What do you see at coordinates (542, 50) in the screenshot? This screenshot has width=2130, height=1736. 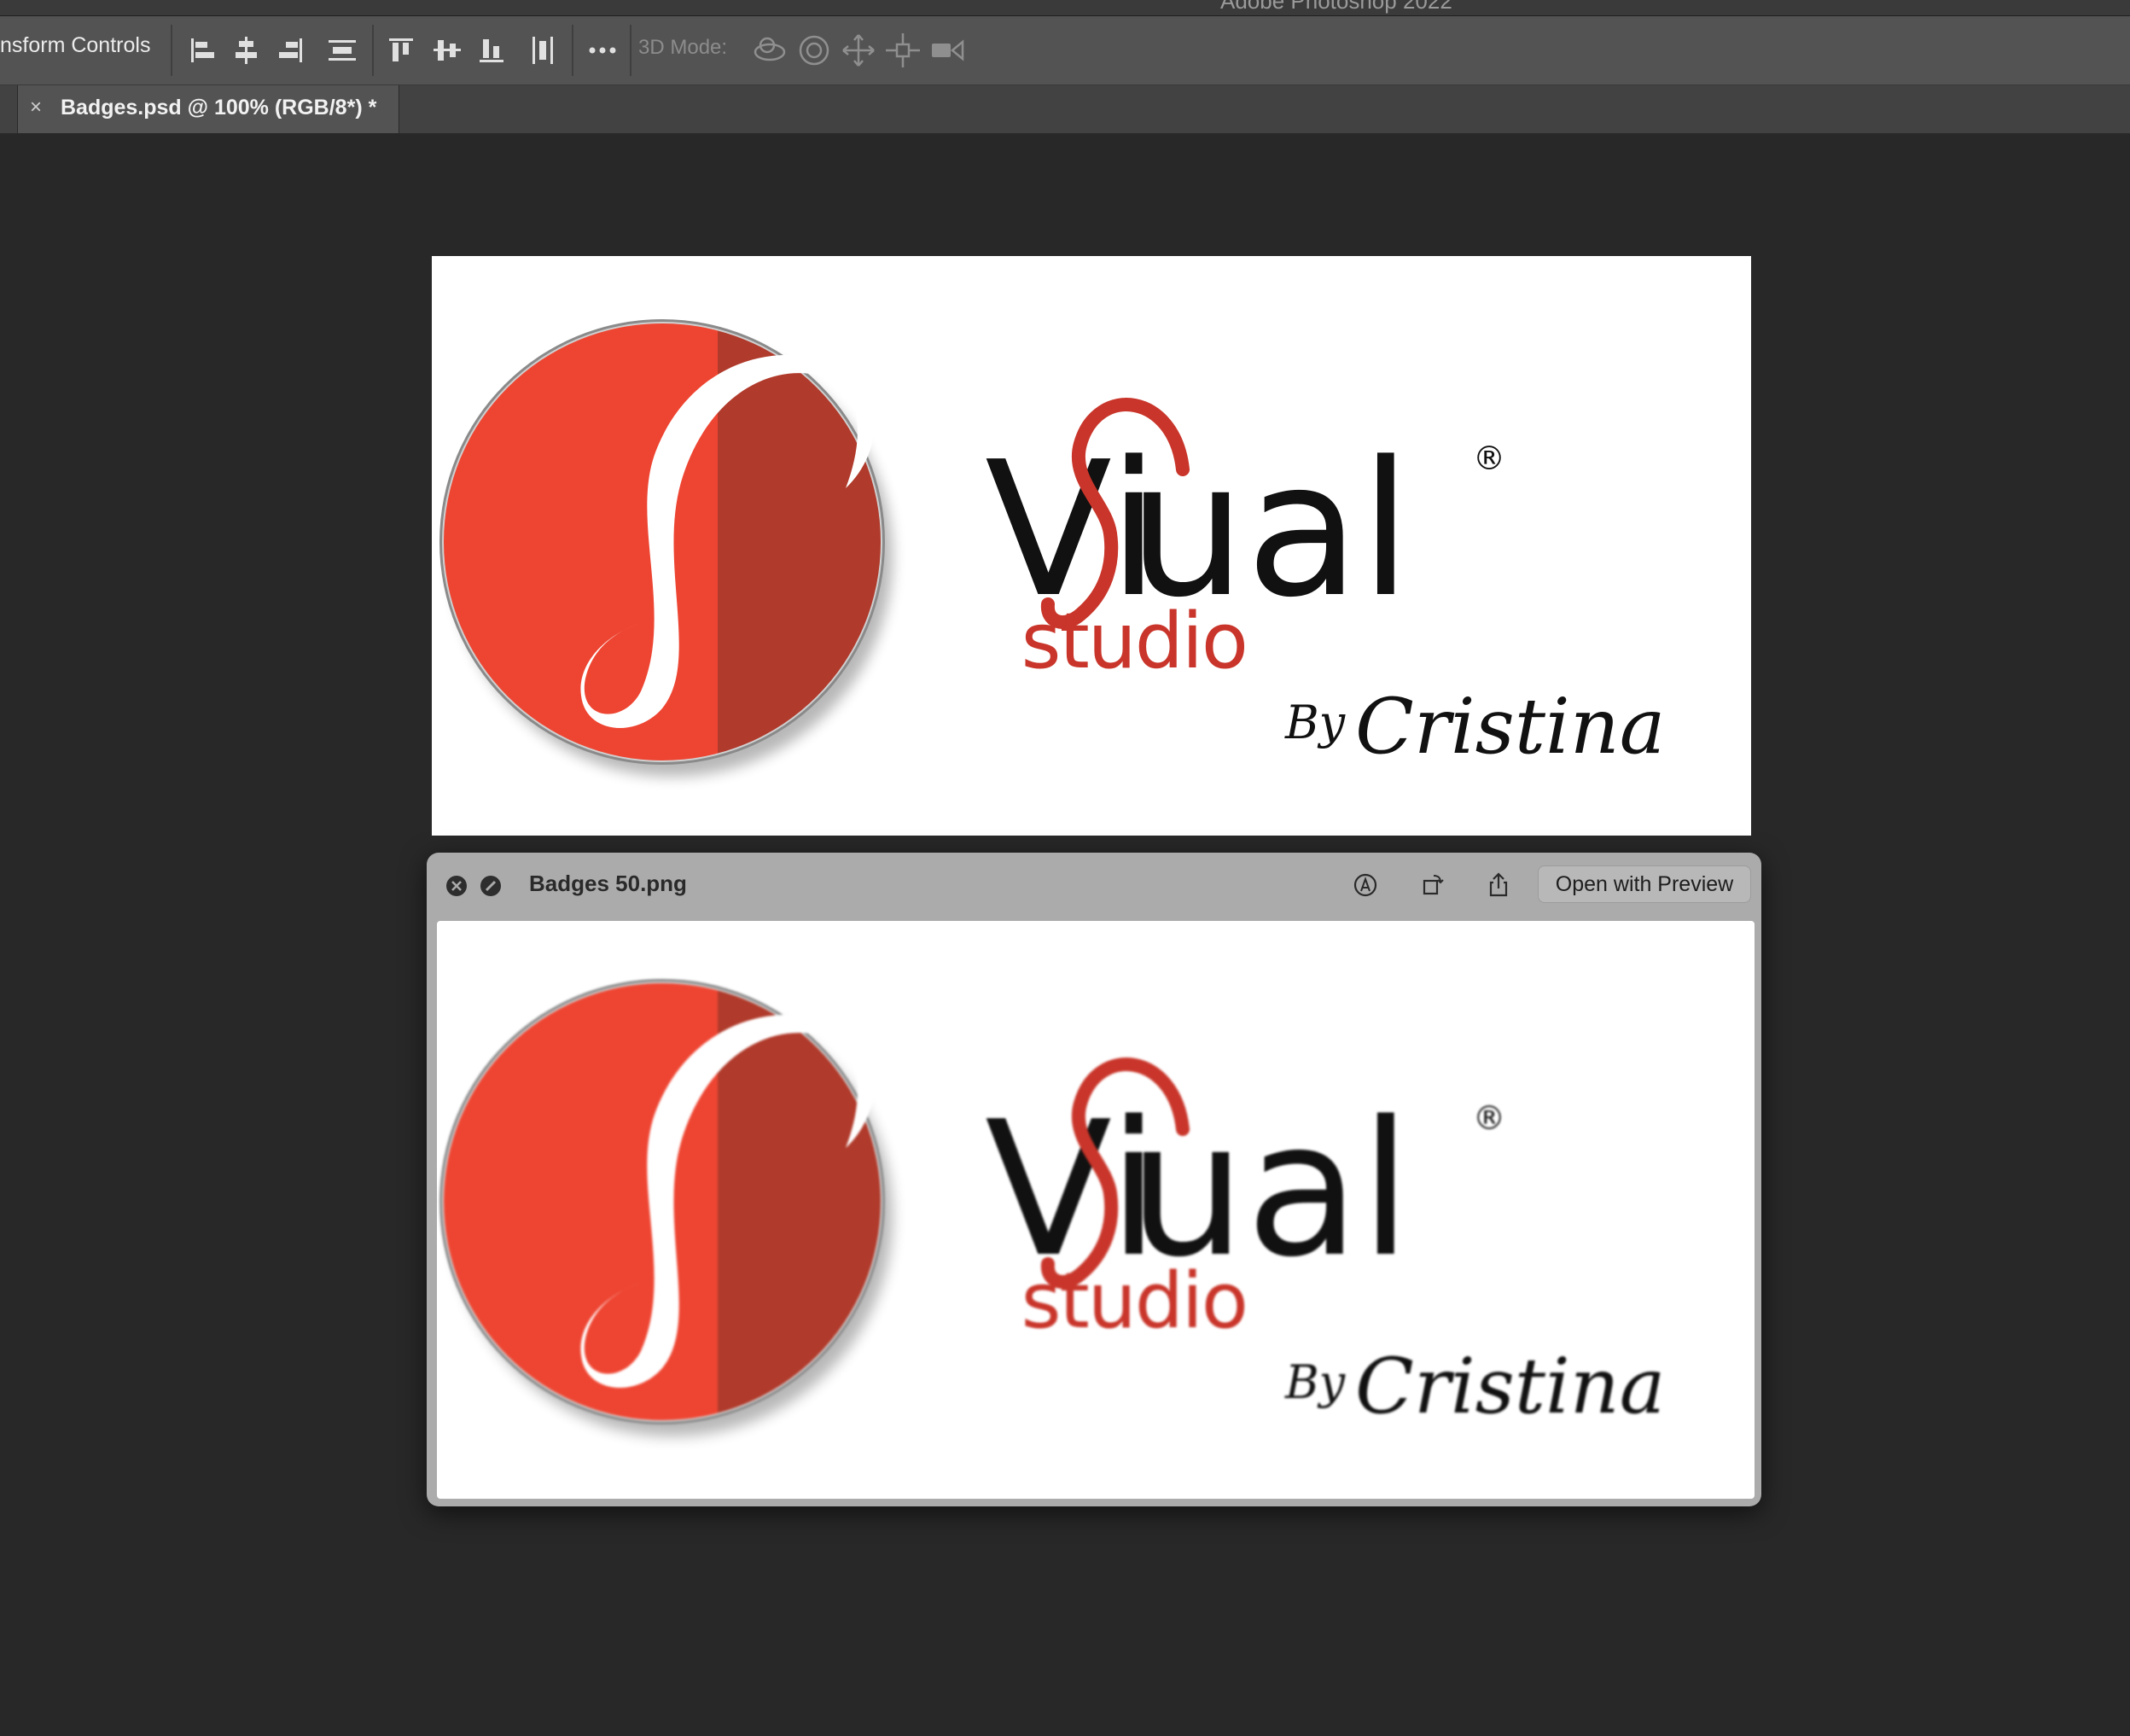 I see `distribute-v-icon` at bounding box center [542, 50].